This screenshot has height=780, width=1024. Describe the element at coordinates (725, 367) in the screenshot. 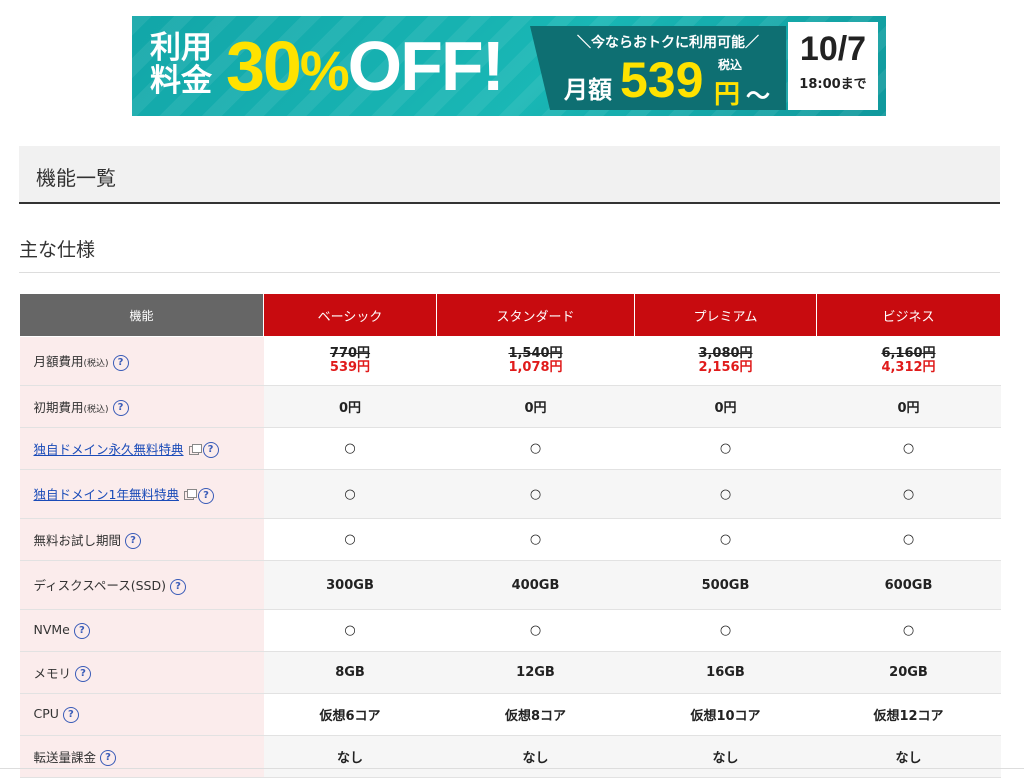

I see `new-price: 2,156円` at that location.